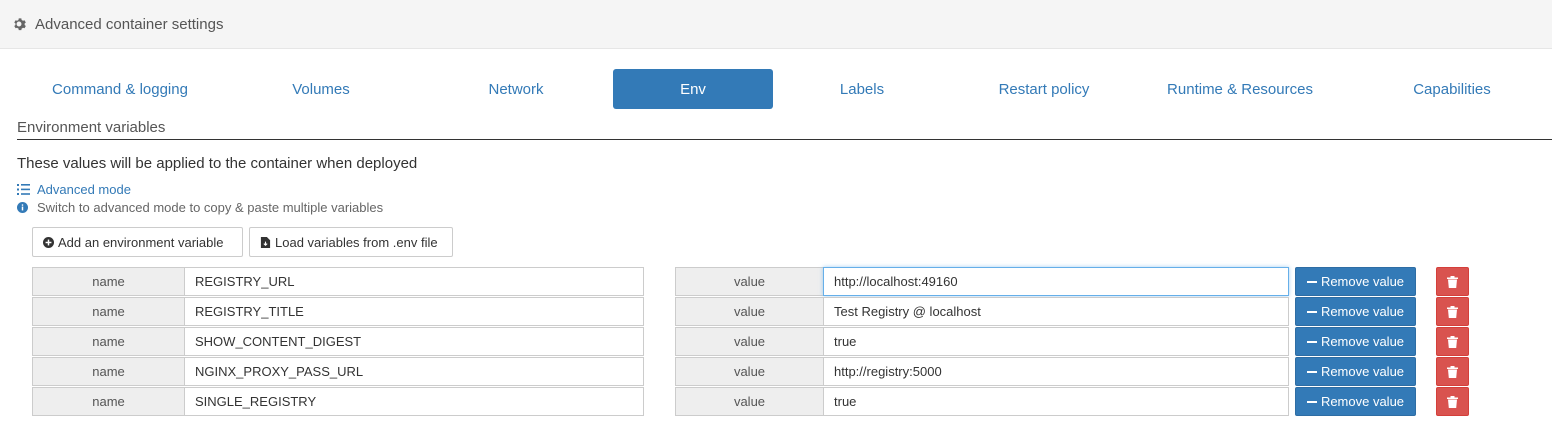 Image resolution: width=1552 pixels, height=439 pixels. What do you see at coordinates (141, 242) in the screenshot?
I see `add-variable-label: Add an environment variable` at bounding box center [141, 242].